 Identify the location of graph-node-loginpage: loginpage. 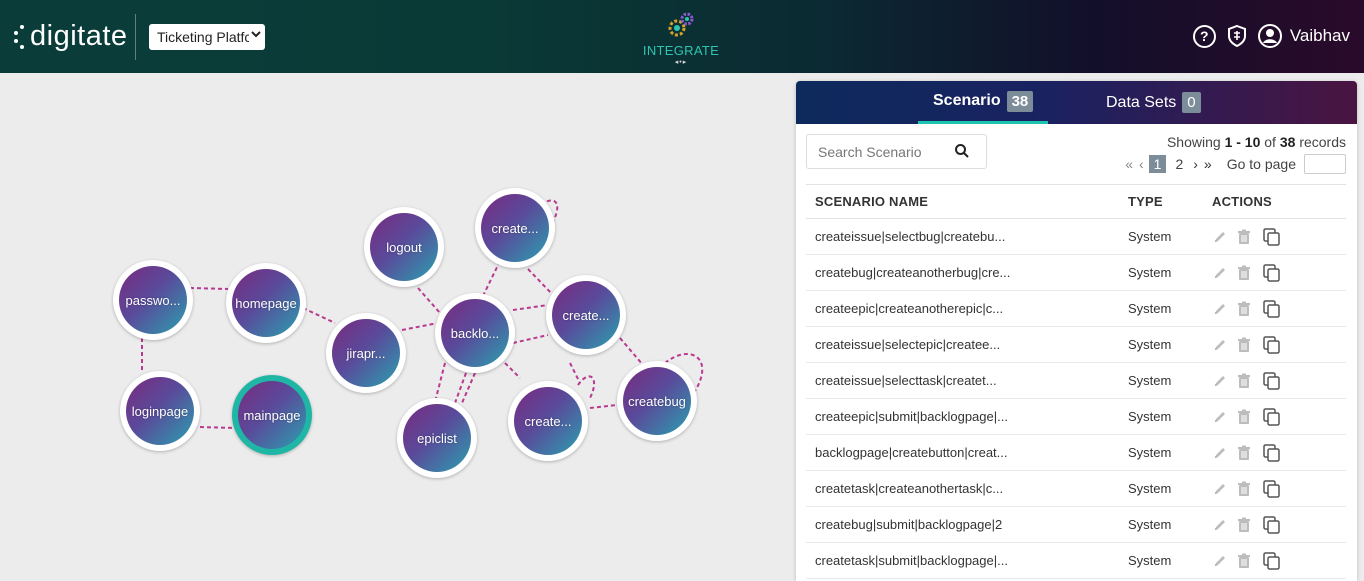
(160, 411).